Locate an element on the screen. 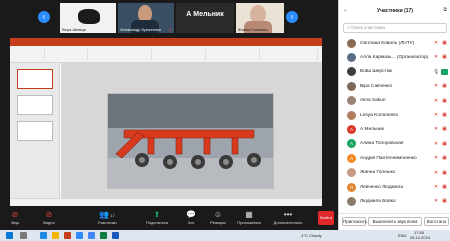  participant-name: Андрій Пантелеймоненко is located at coordinates (388, 158).